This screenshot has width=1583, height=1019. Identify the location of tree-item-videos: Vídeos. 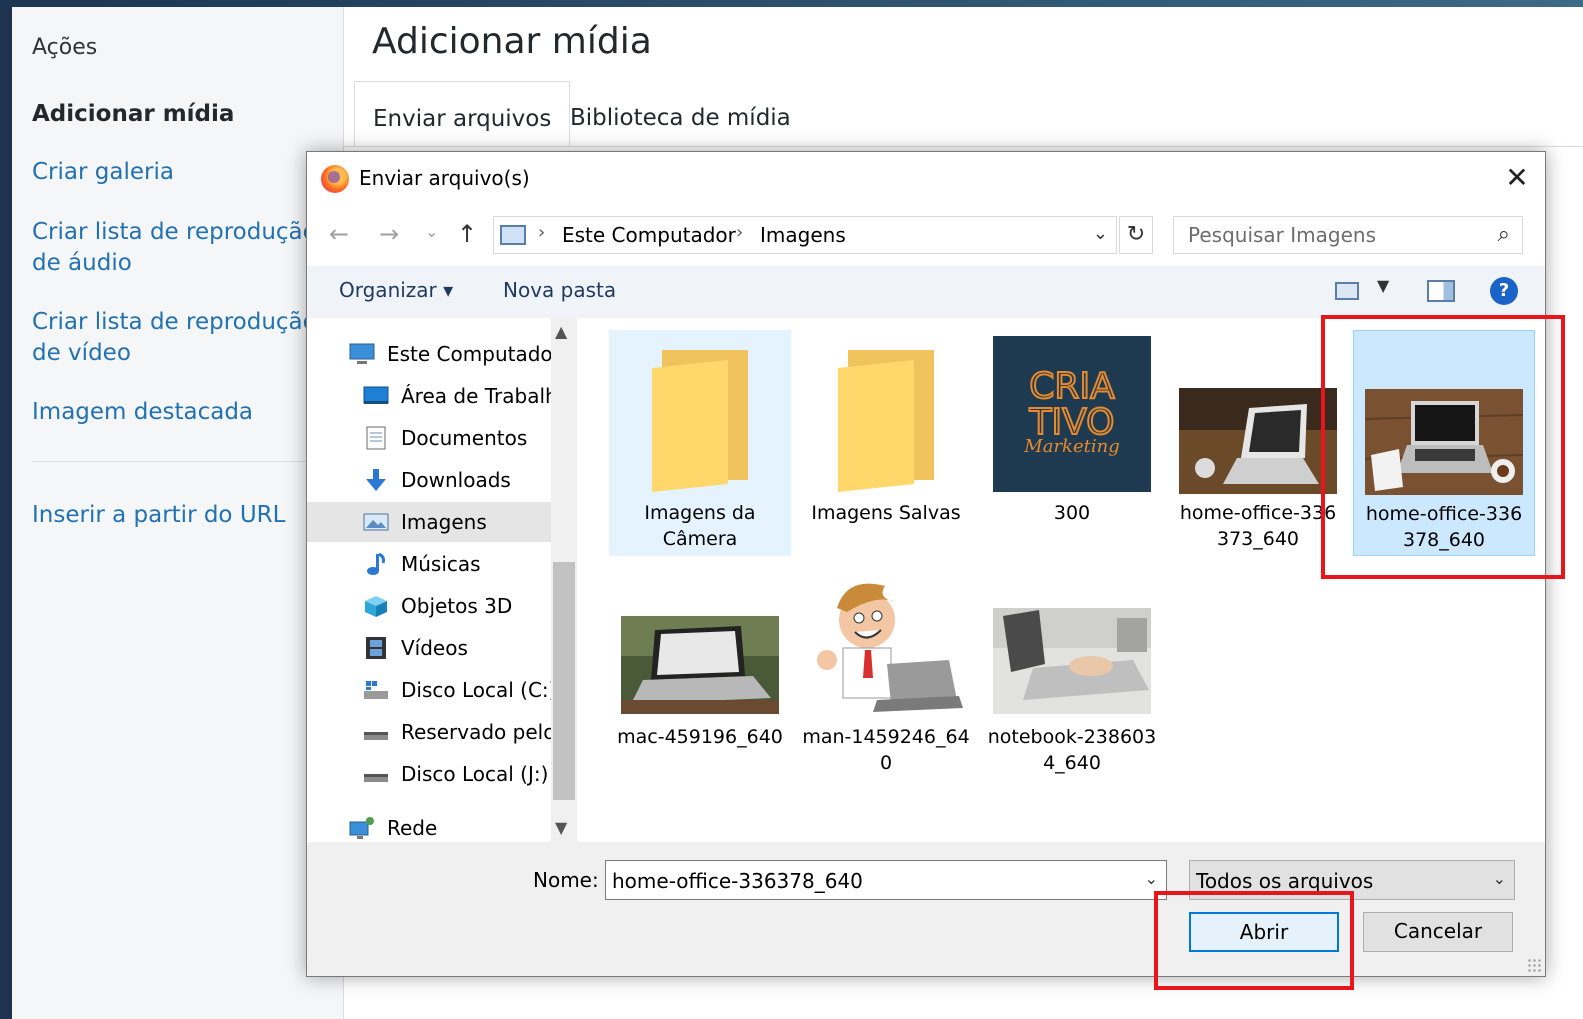
(429, 648).